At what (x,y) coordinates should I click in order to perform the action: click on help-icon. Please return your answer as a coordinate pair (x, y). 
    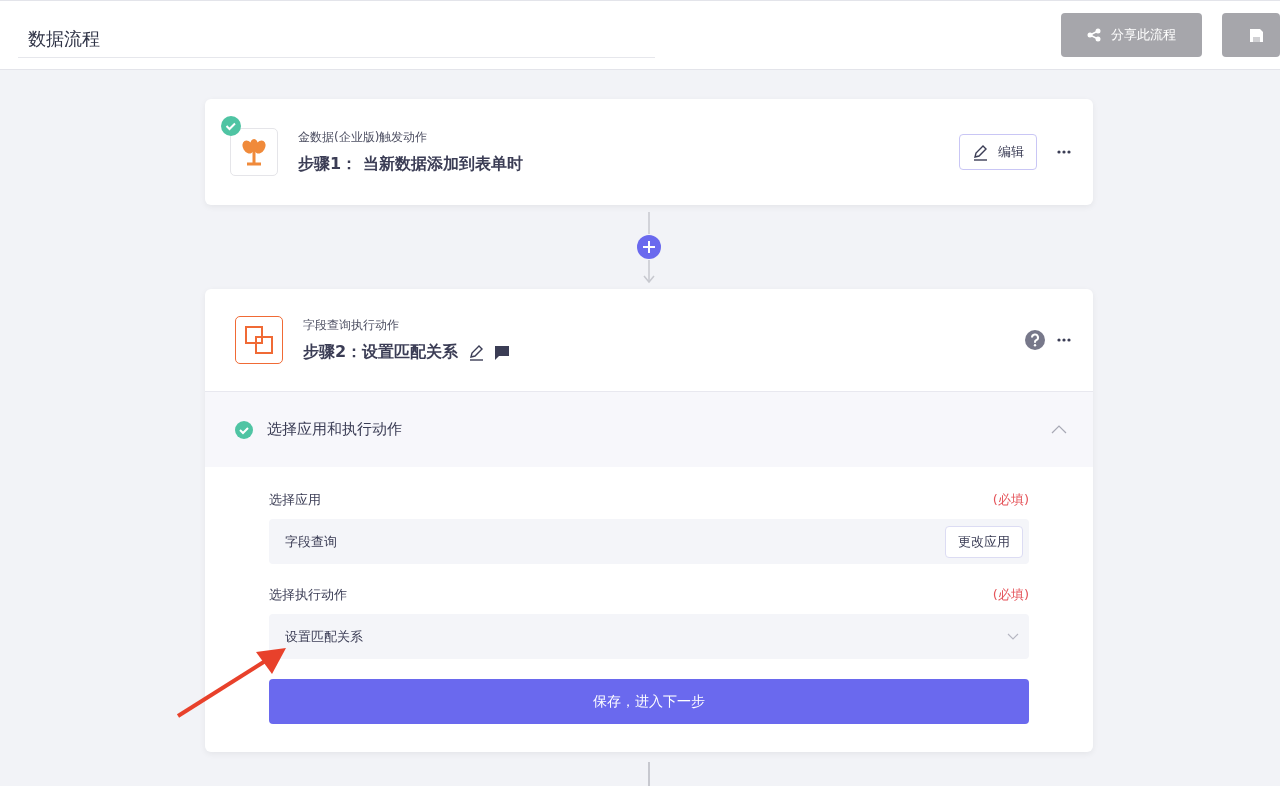
    Looking at the image, I should click on (1035, 340).